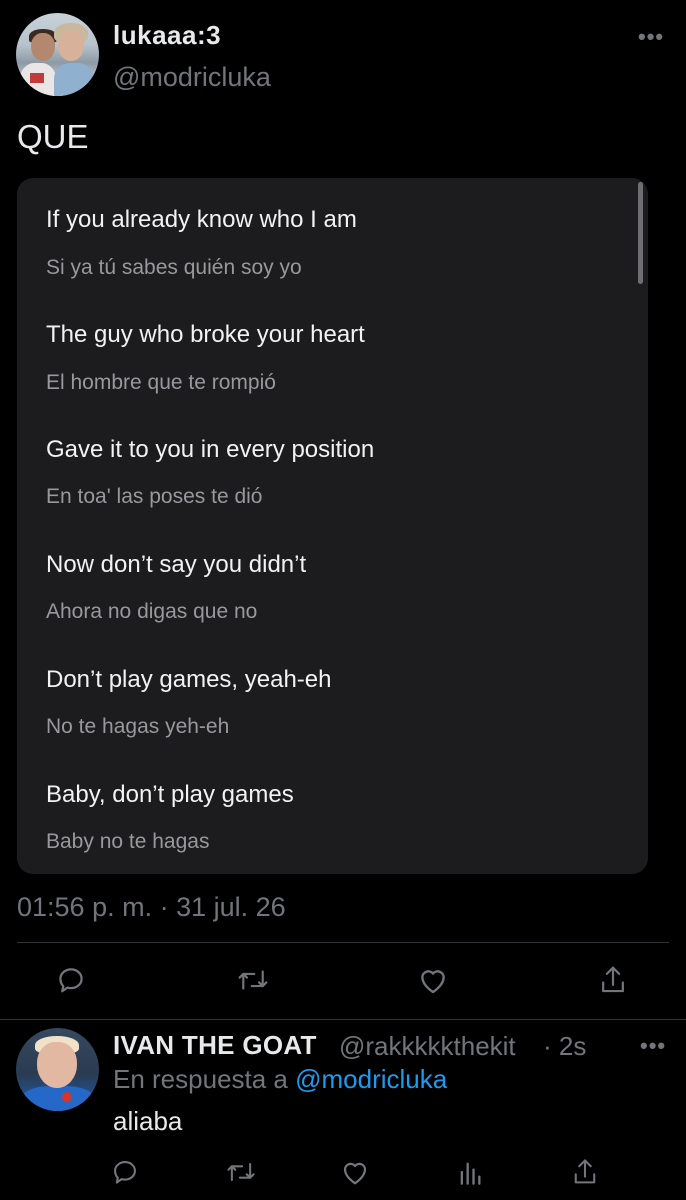 This screenshot has height=1200, width=686. I want to click on lyric-line: Baby, don’t play games, so click(170, 794).